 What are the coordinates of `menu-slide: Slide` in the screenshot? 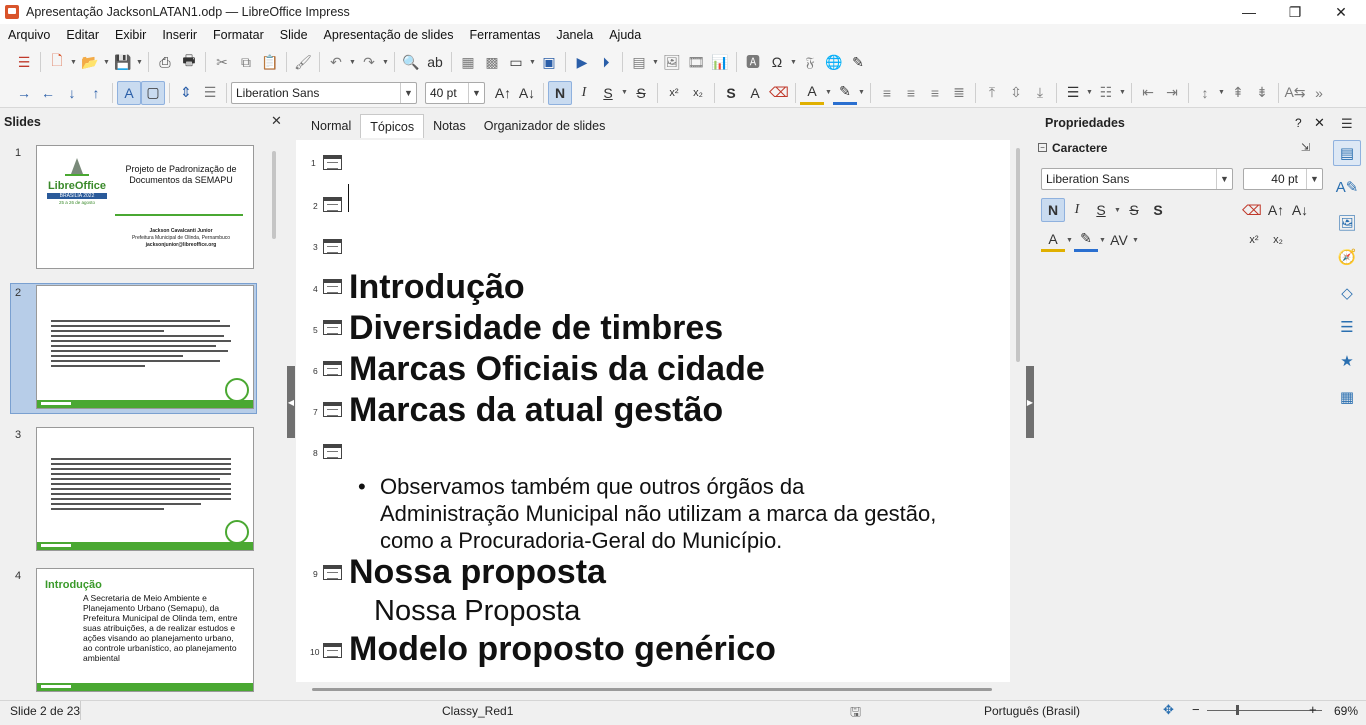 It's located at (294, 35).